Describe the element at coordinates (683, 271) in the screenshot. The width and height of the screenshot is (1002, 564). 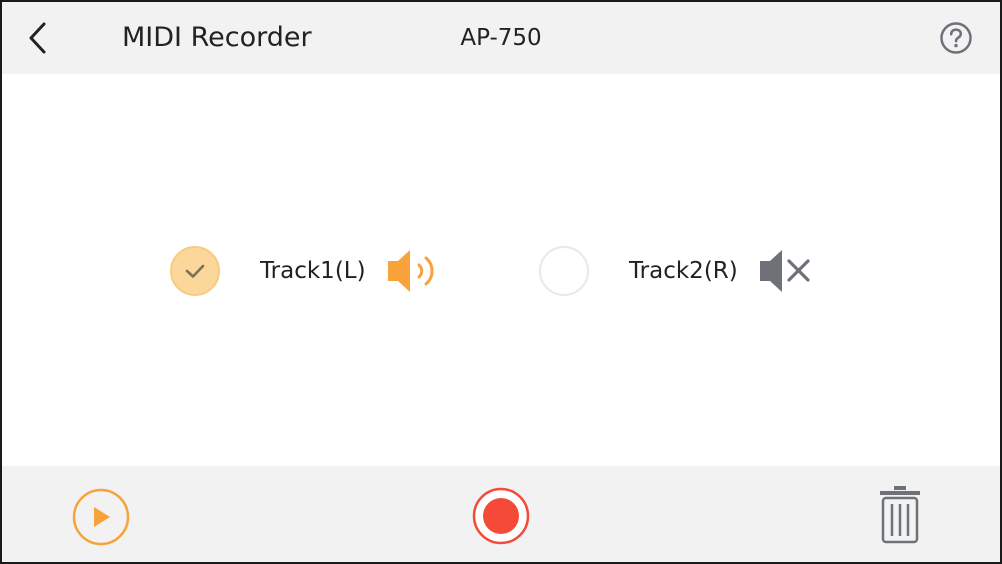
I see `track-2-label: Track2(R)` at that location.